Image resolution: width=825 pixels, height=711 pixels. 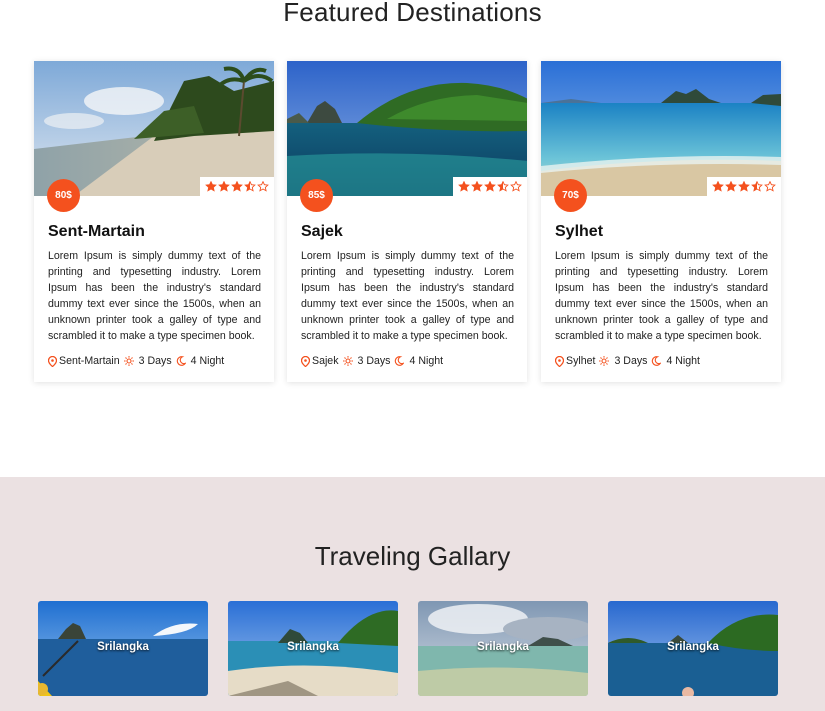 I want to click on card-meta: Sylhet 3 Days 4 Night, so click(x=627, y=361).